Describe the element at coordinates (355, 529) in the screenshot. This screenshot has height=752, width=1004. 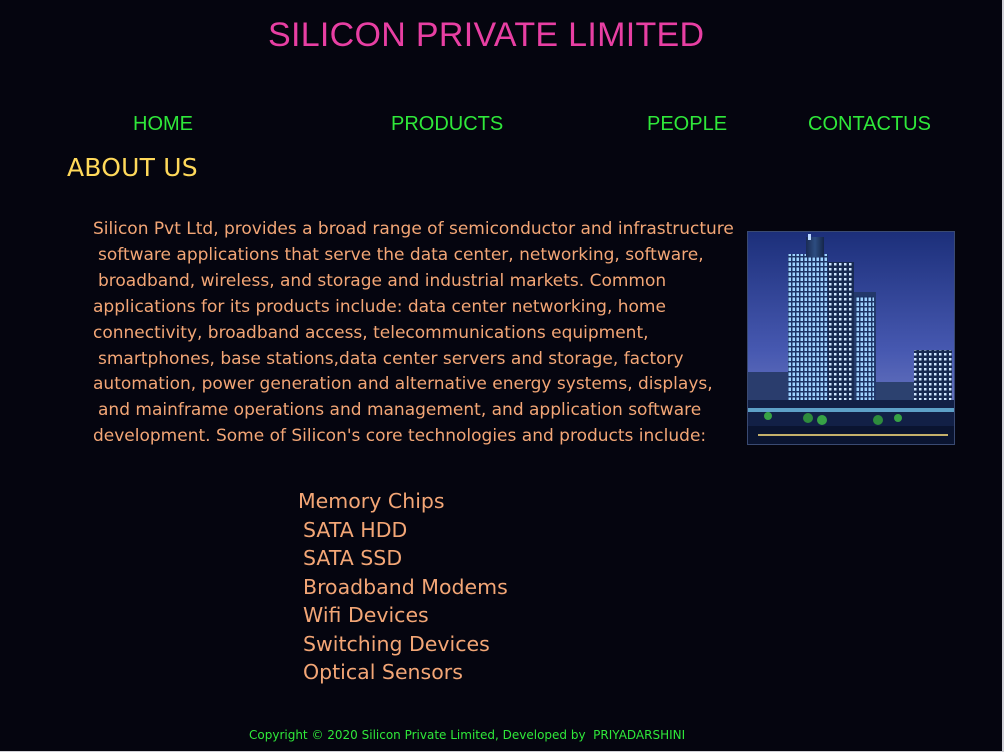
I see `list-item: SATA HDD` at that location.